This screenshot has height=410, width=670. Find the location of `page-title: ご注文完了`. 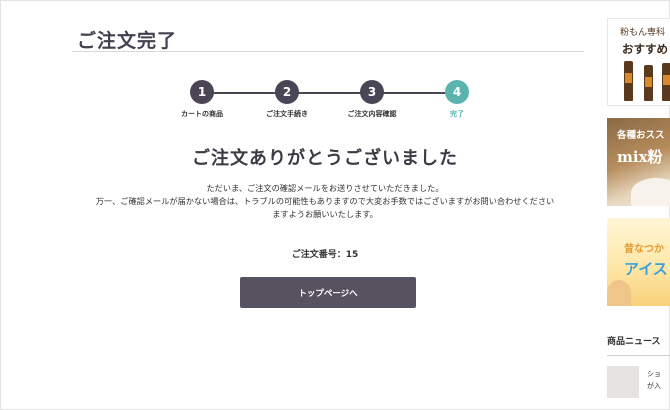

page-title: ご注文完了 is located at coordinates (127, 41).